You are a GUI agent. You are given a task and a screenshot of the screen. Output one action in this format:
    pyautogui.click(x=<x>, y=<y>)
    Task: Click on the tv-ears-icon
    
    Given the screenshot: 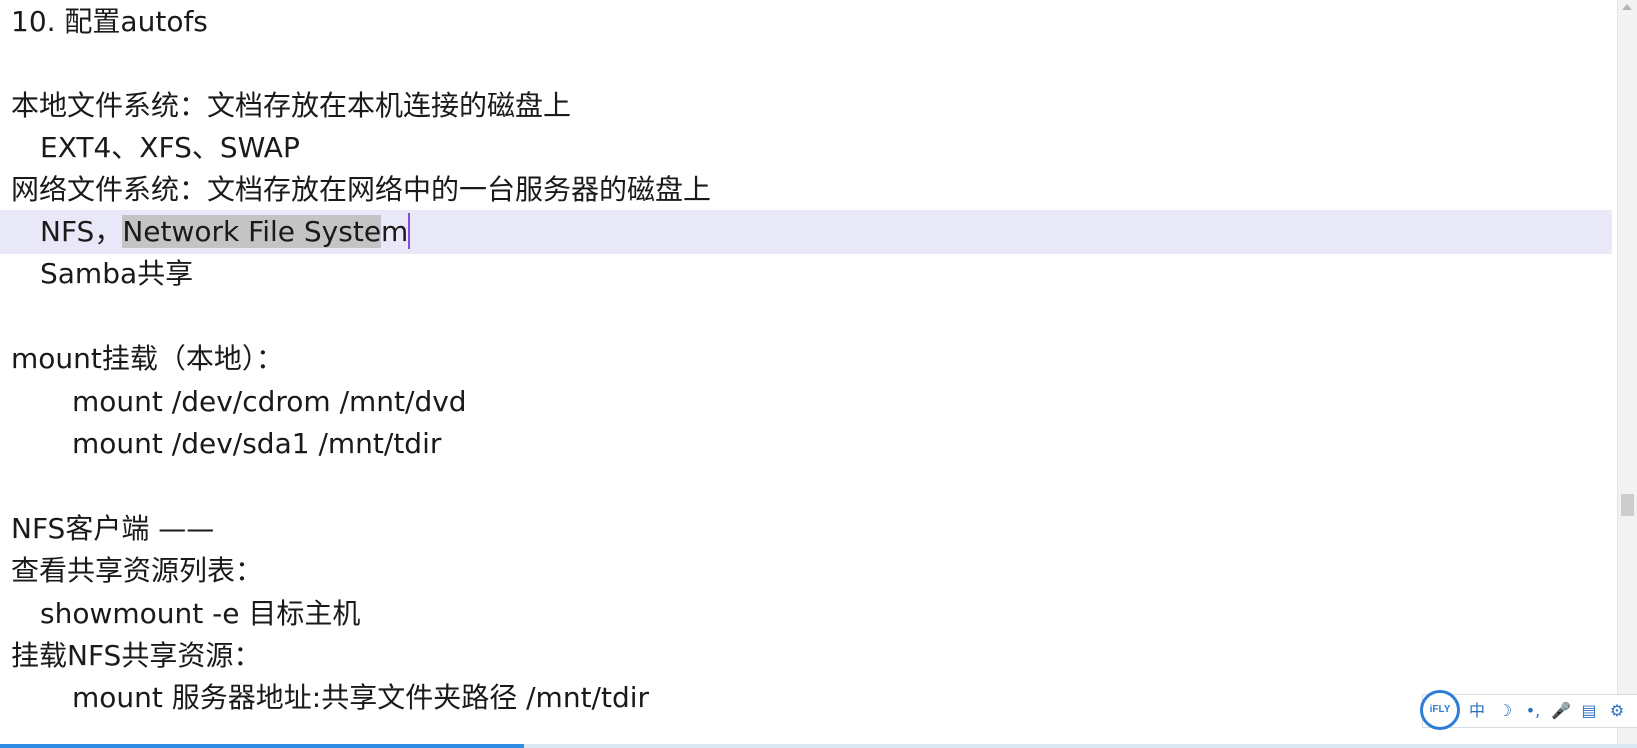 What is the action you would take?
    pyautogui.click(x=1515, y=604)
    